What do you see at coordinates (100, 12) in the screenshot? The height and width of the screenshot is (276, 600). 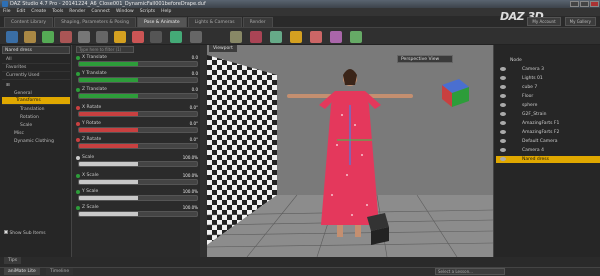 I see `menu-connect: Connect` at bounding box center [100, 12].